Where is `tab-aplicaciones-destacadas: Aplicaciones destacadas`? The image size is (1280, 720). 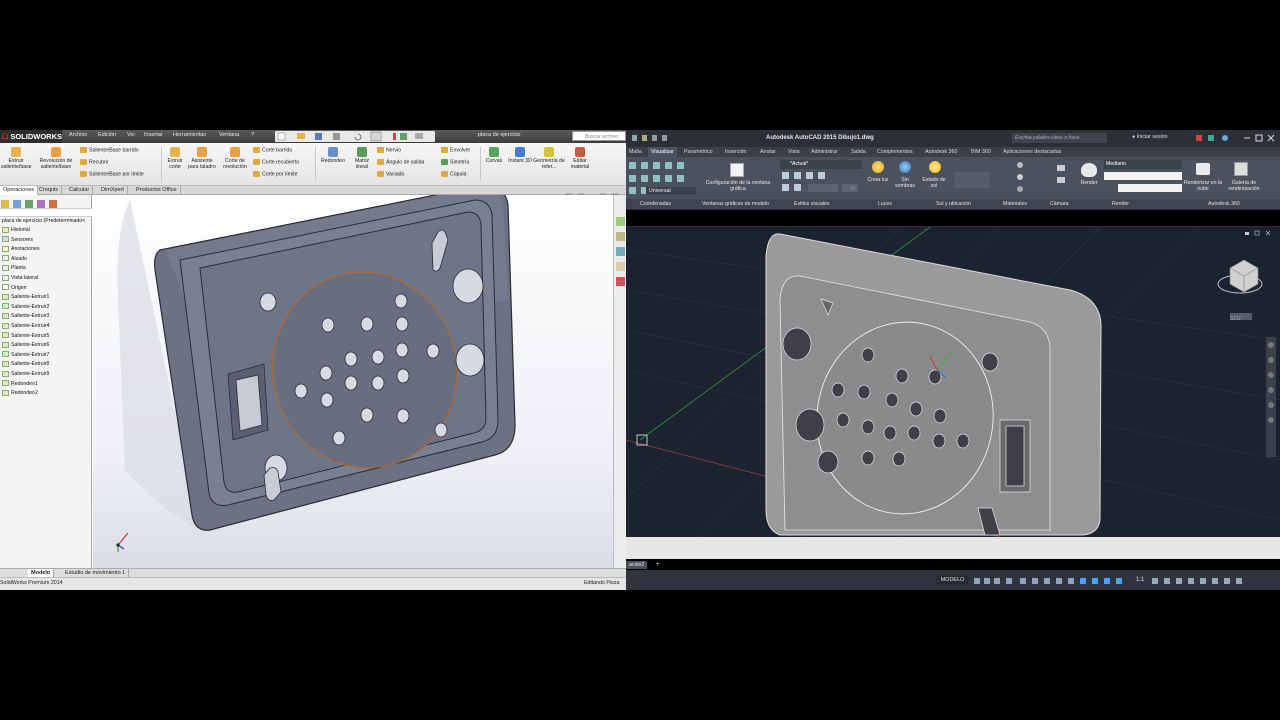
tab-aplicaciones-destacadas: Aplicaciones destacadas is located at coordinates (1032, 152).